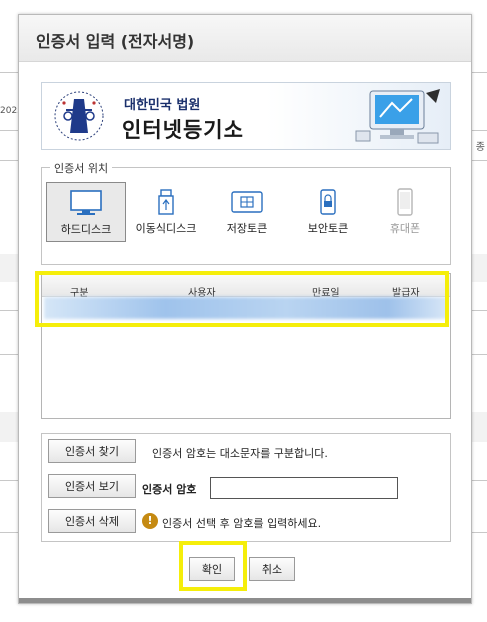  I want to click on warning-icon: !, so click(150, 521).